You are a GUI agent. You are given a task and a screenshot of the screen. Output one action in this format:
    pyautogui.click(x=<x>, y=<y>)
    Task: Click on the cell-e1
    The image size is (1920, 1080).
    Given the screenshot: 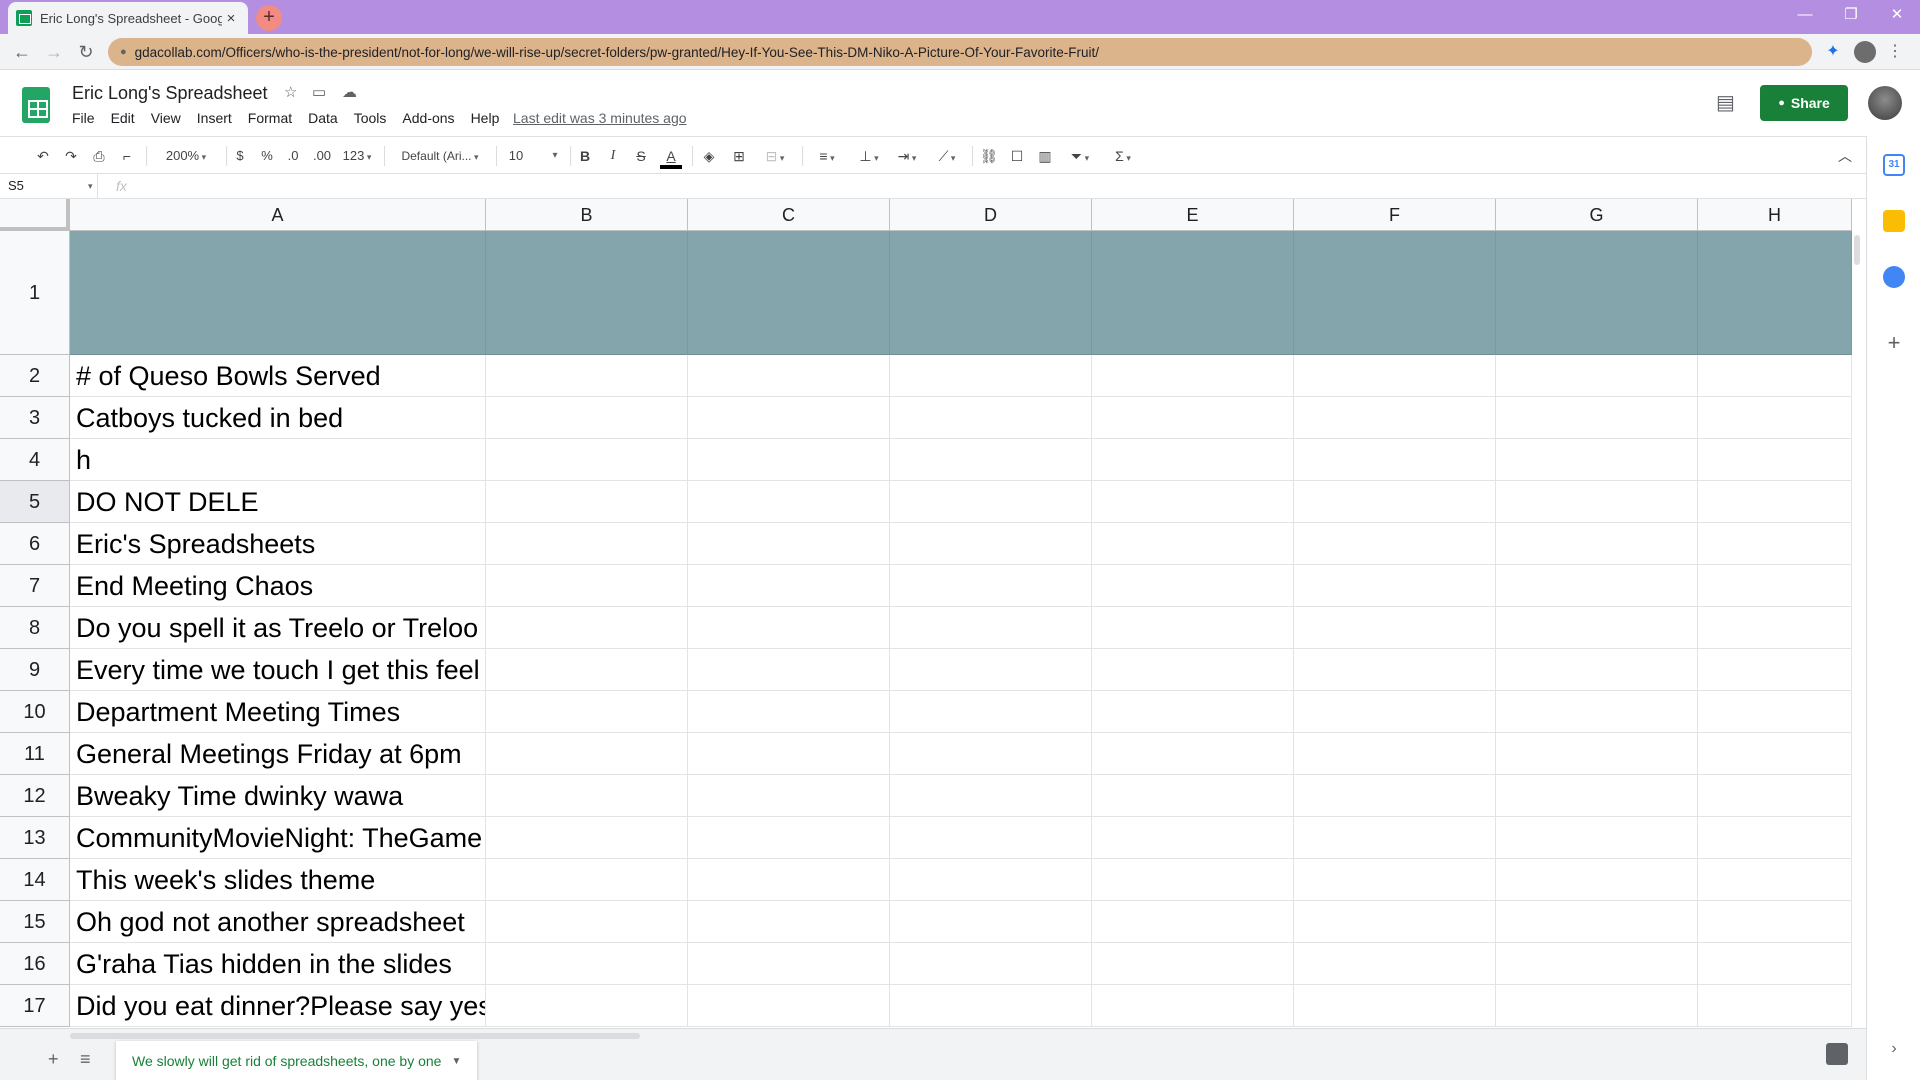 What is the action you would take?
    pyautogui.click(x=1193, y=293)
    